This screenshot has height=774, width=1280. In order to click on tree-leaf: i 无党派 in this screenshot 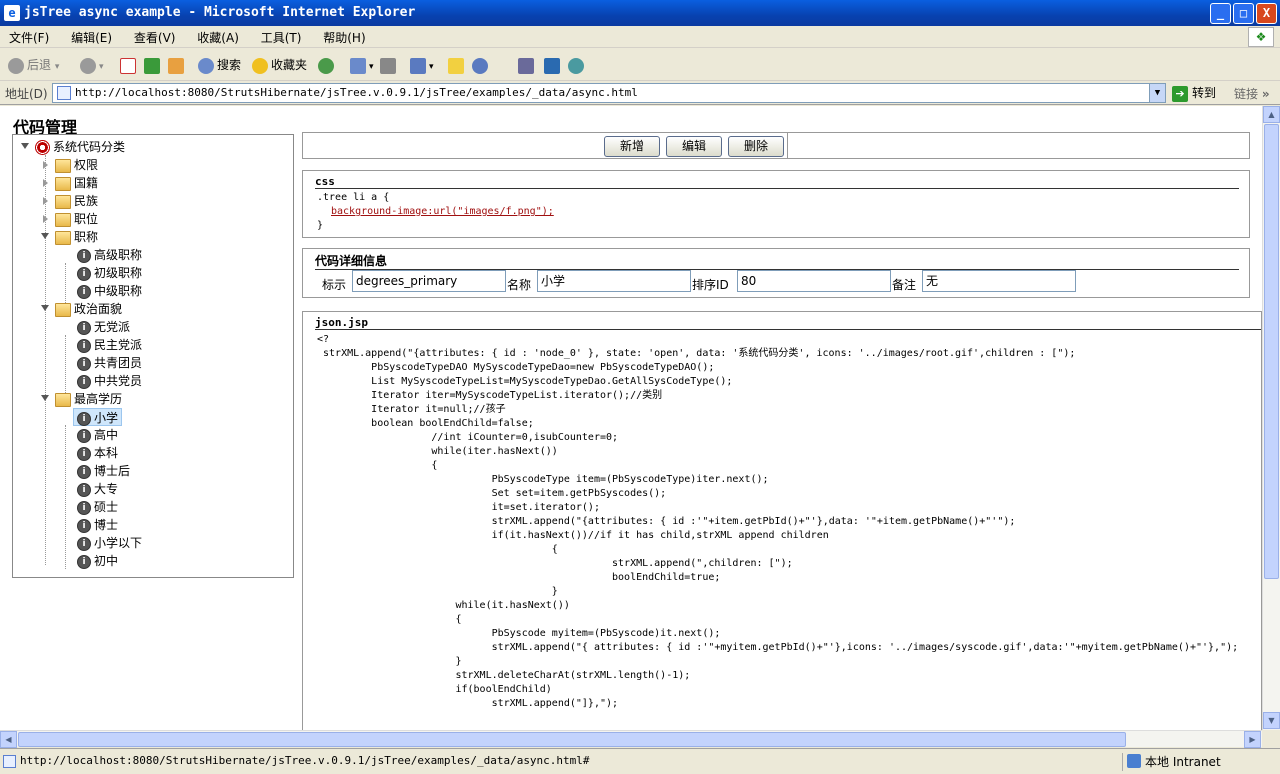, I will do `click(103, 327)`.